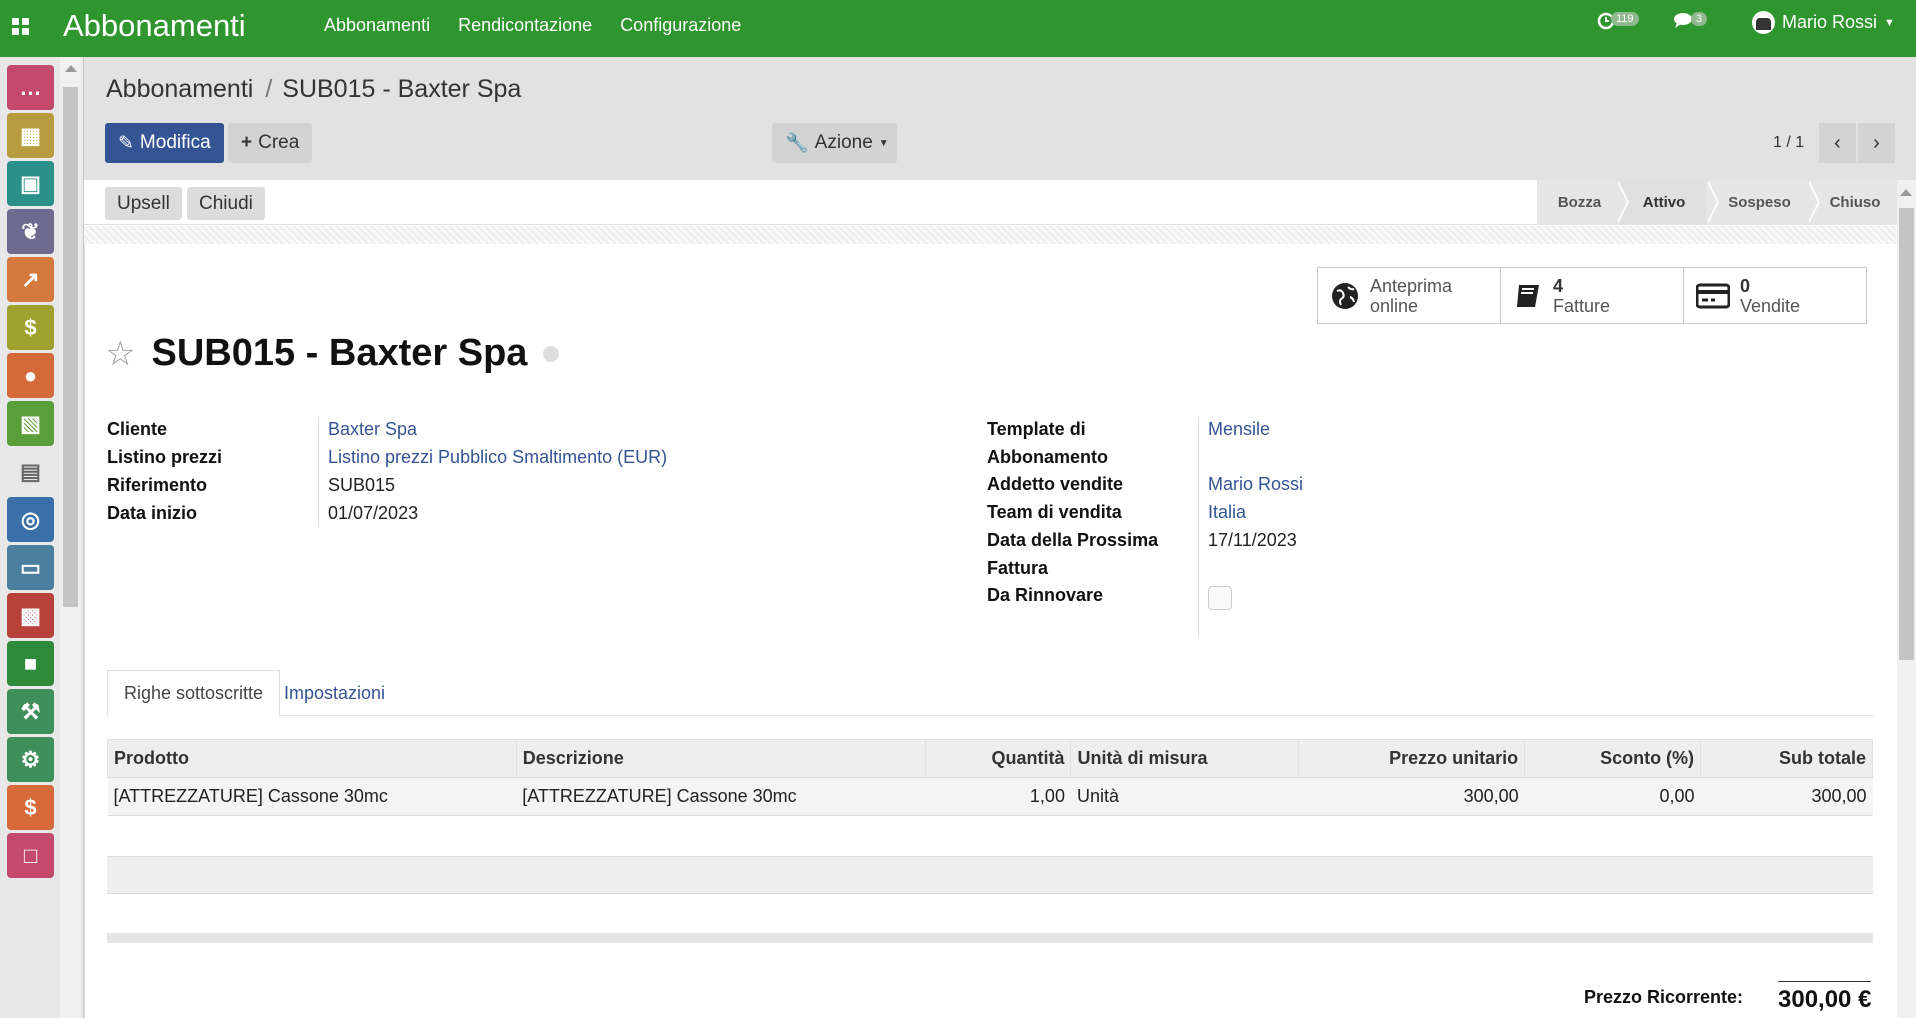 The width and height of the screenshot is (1916, 1018). I want to click on online-preview-line2: online, so click(1394, 305).